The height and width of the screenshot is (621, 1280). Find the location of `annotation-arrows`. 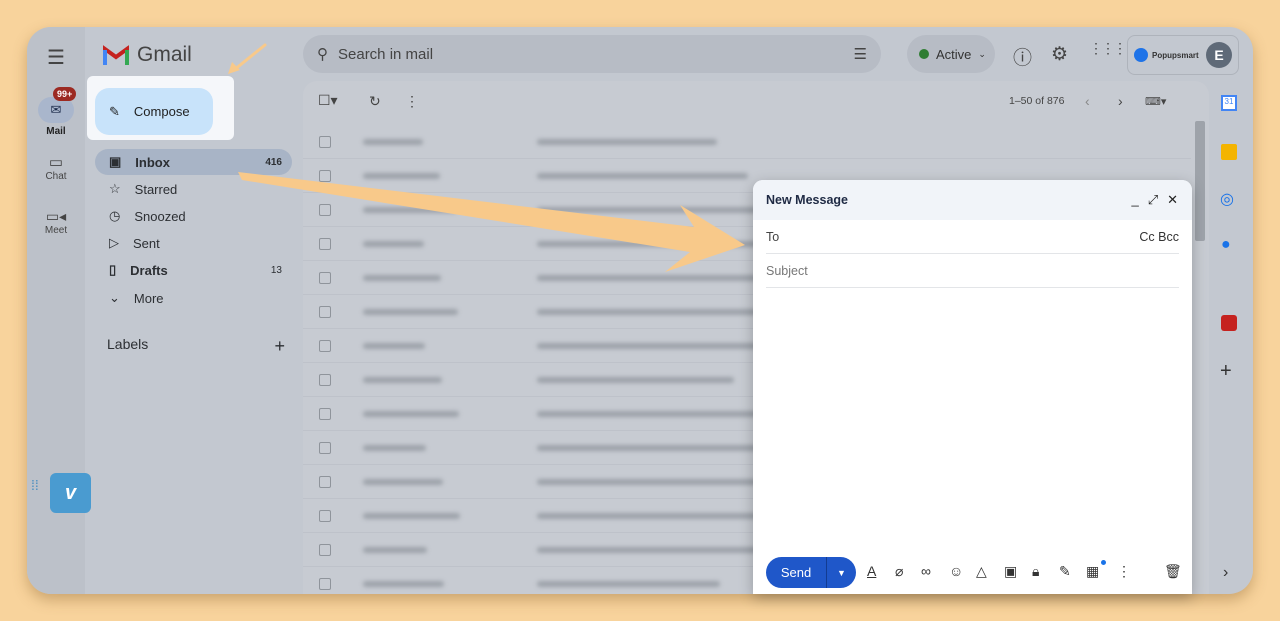

annotation-arrows is located at coordinates (486, 157).